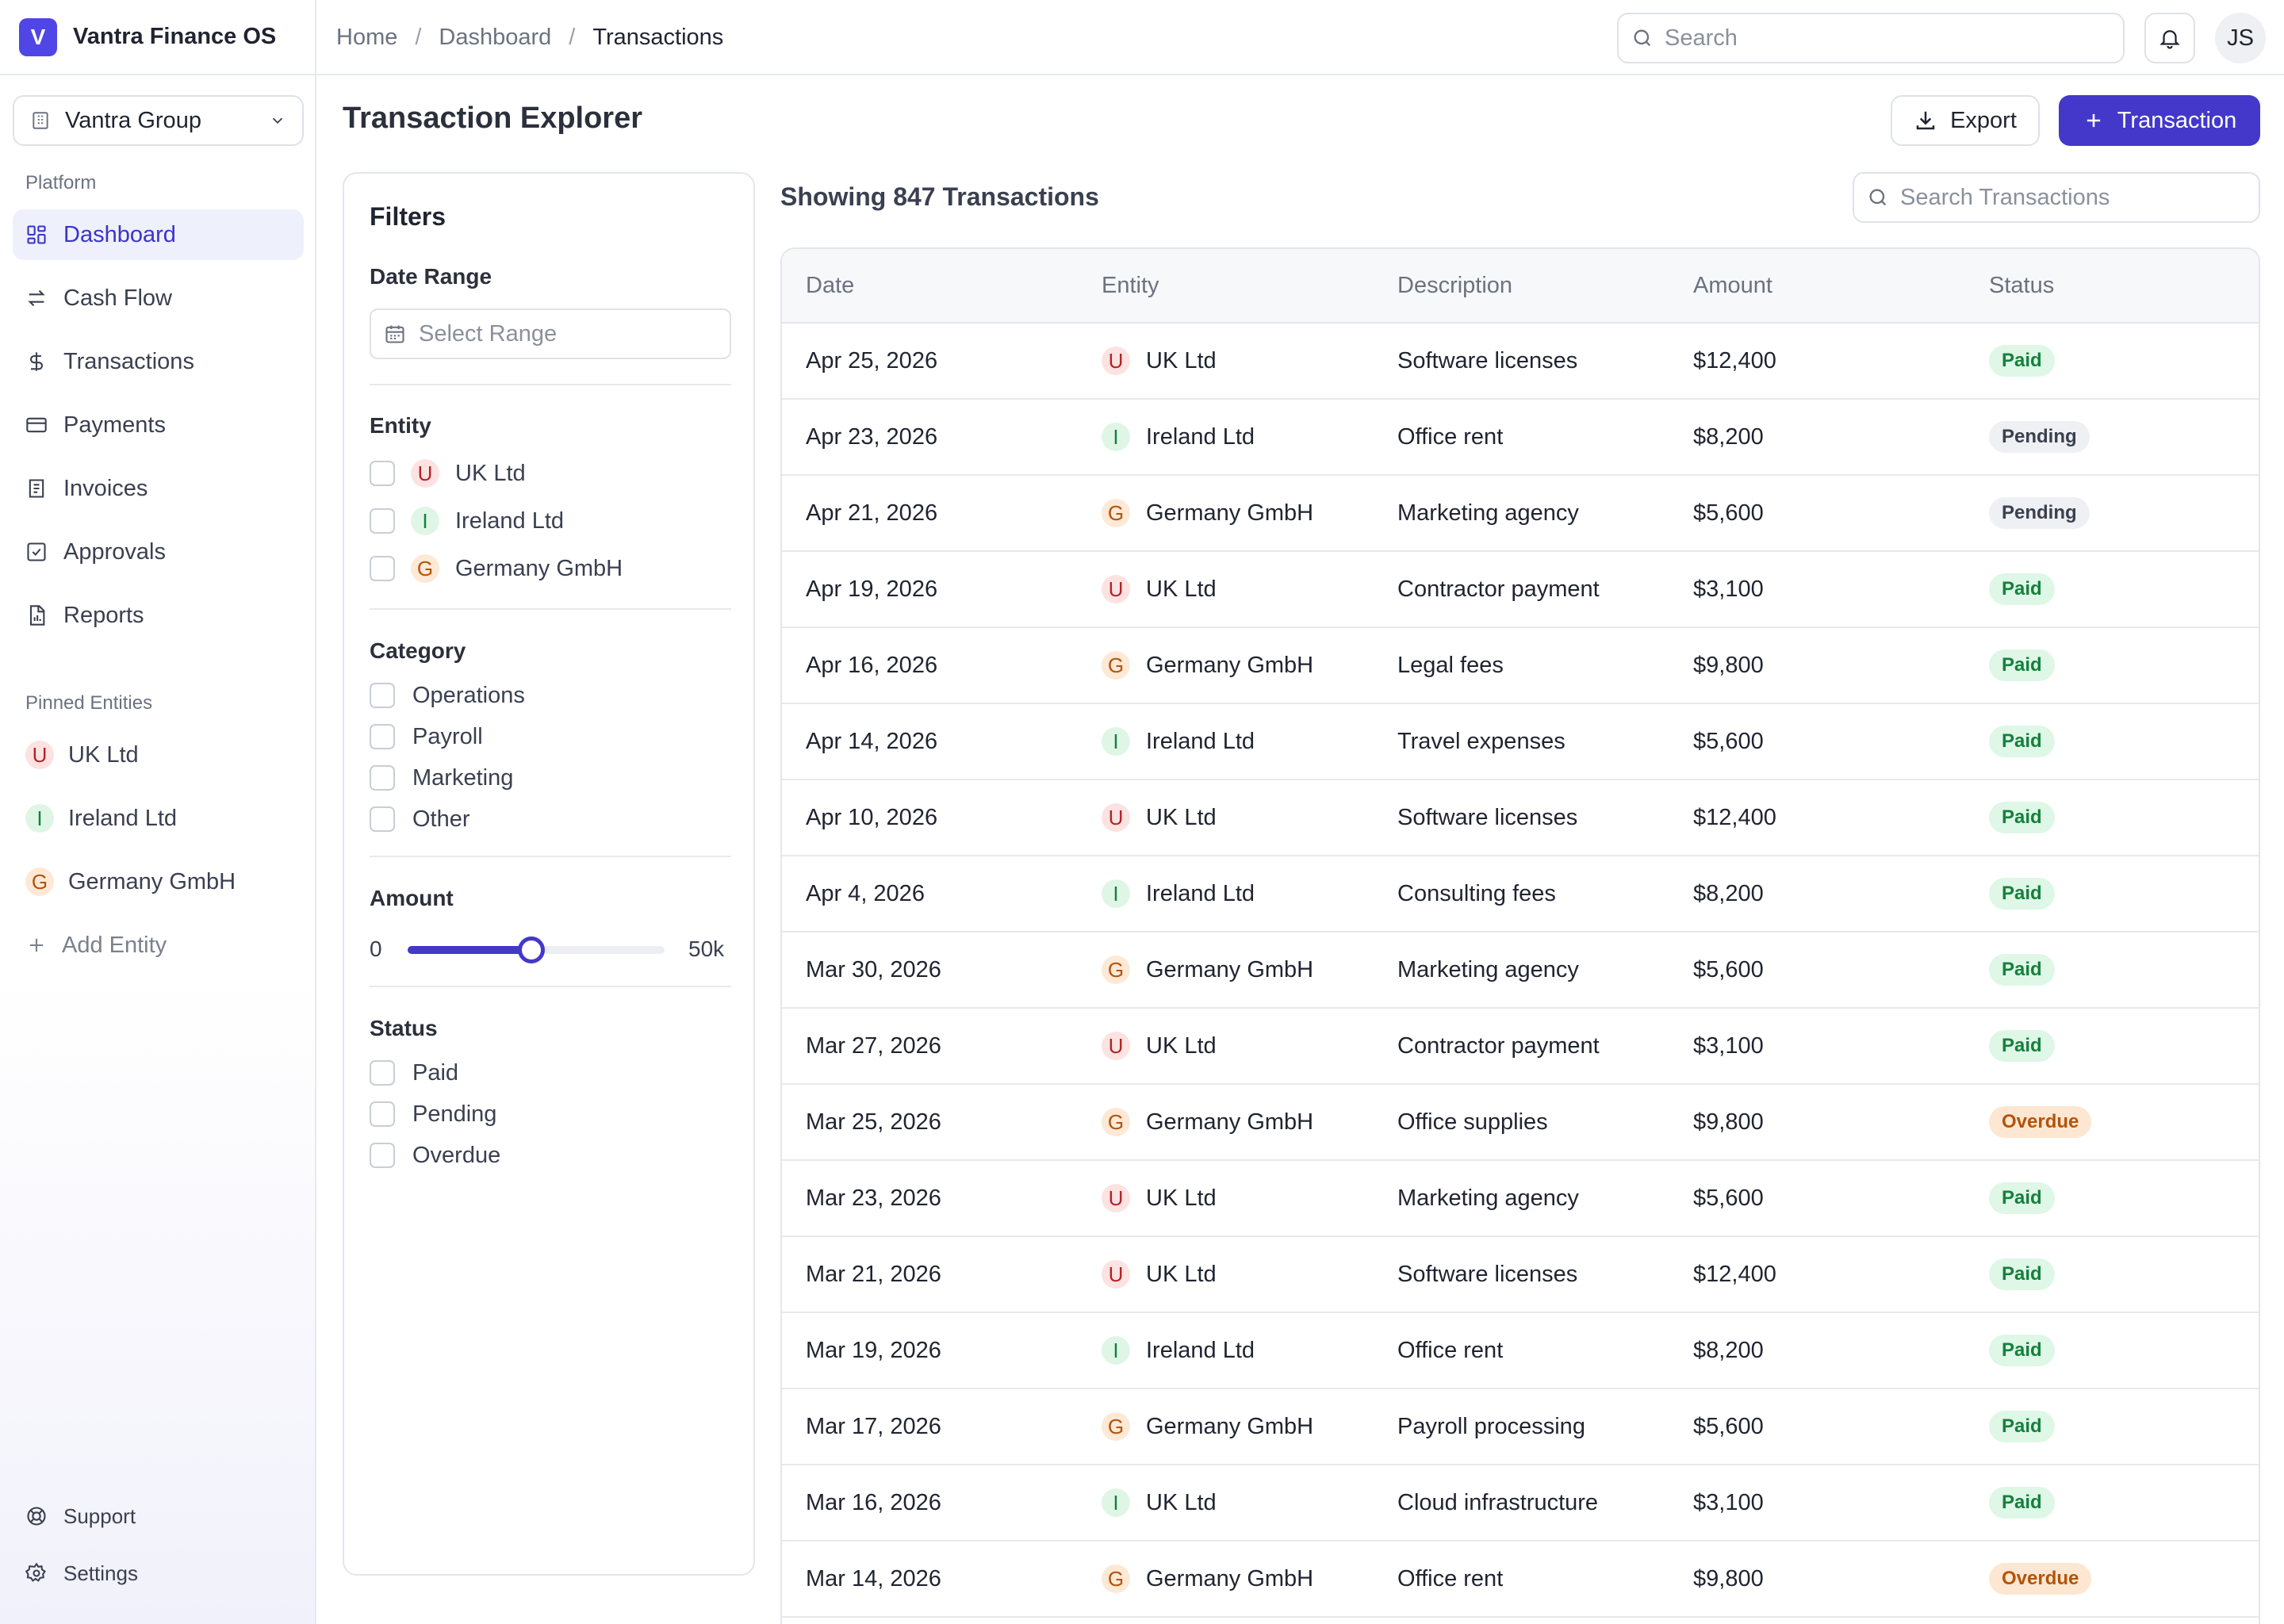  Describe the element at coordinates (493, 118) in the screenshot. I see `page-title: Transaction Explorer` at that location.